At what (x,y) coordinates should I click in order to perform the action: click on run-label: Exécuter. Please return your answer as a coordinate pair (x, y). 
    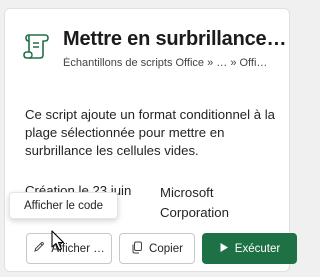
    Looking at the image, I should click on (257, 248).